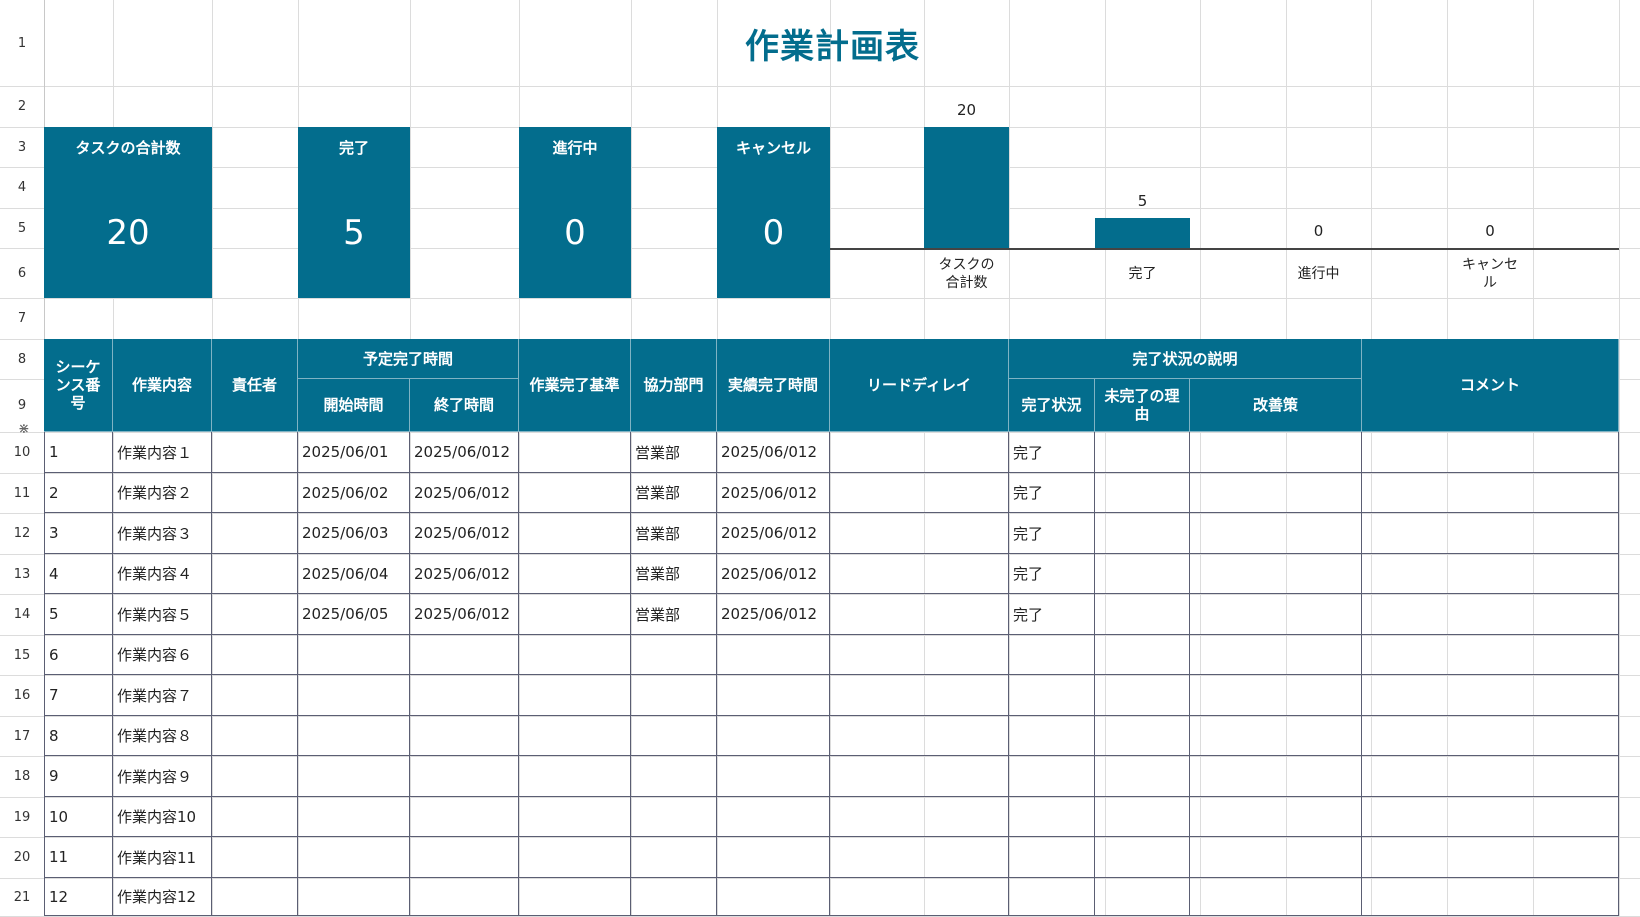 The height and width of the screenshot is (917, 1640). I want to click on table-cell-start: 2025/06/02, so click(354, 493).